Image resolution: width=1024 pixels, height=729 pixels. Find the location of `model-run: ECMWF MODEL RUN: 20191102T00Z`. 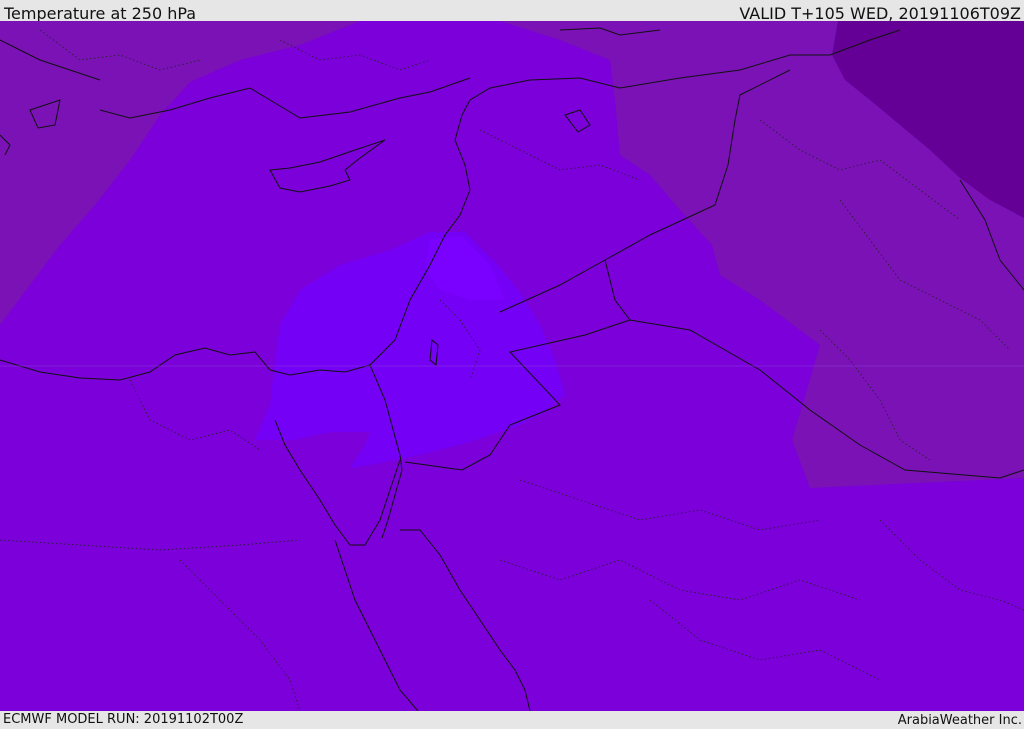

model-run: ECMWF MODEL RUN: 20191102T00Z is located at coordinates (123, 719).